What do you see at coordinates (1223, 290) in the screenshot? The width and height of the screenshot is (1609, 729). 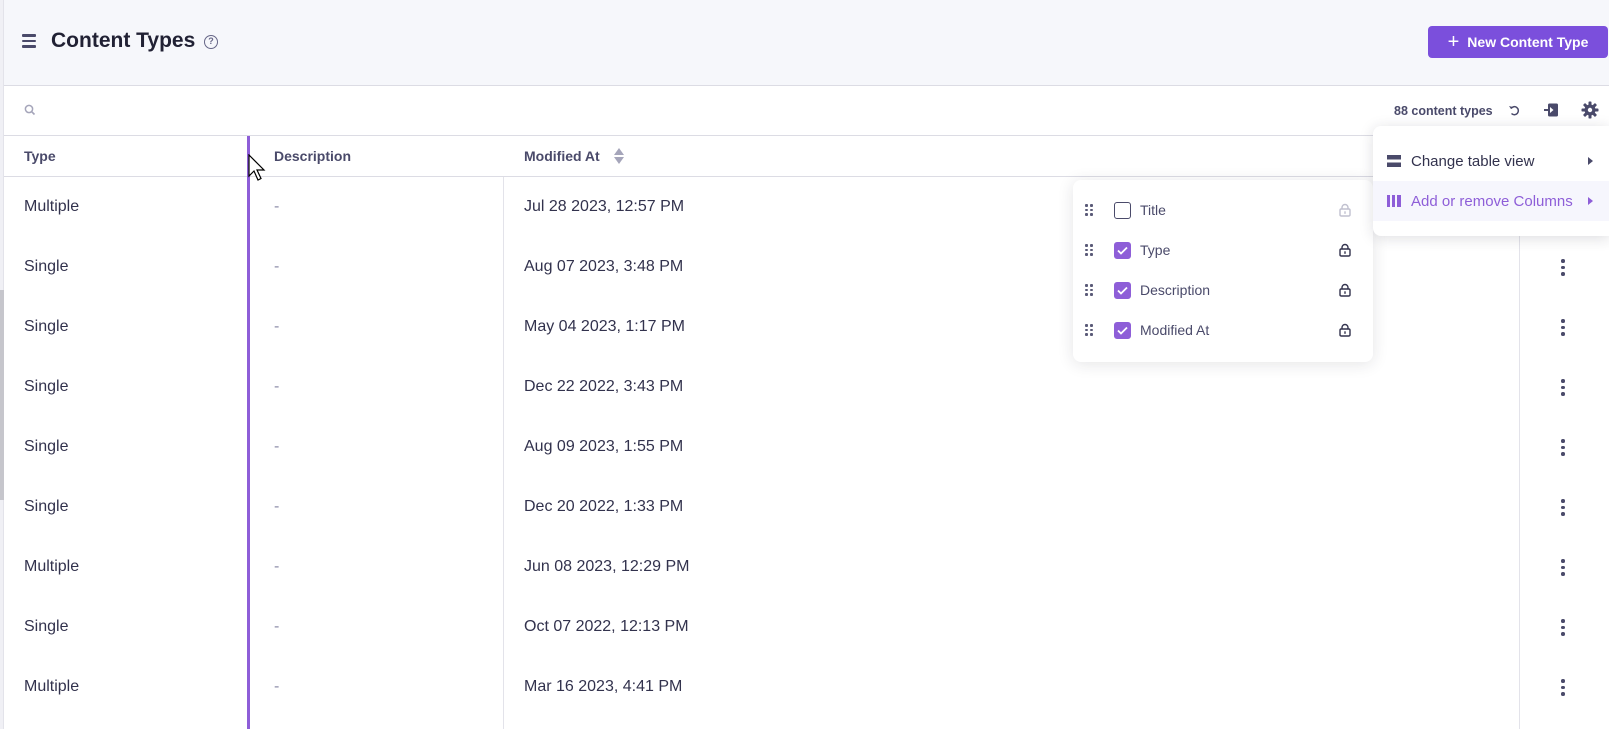 I see `column-option: Description` at bounding box center [1223, 290].